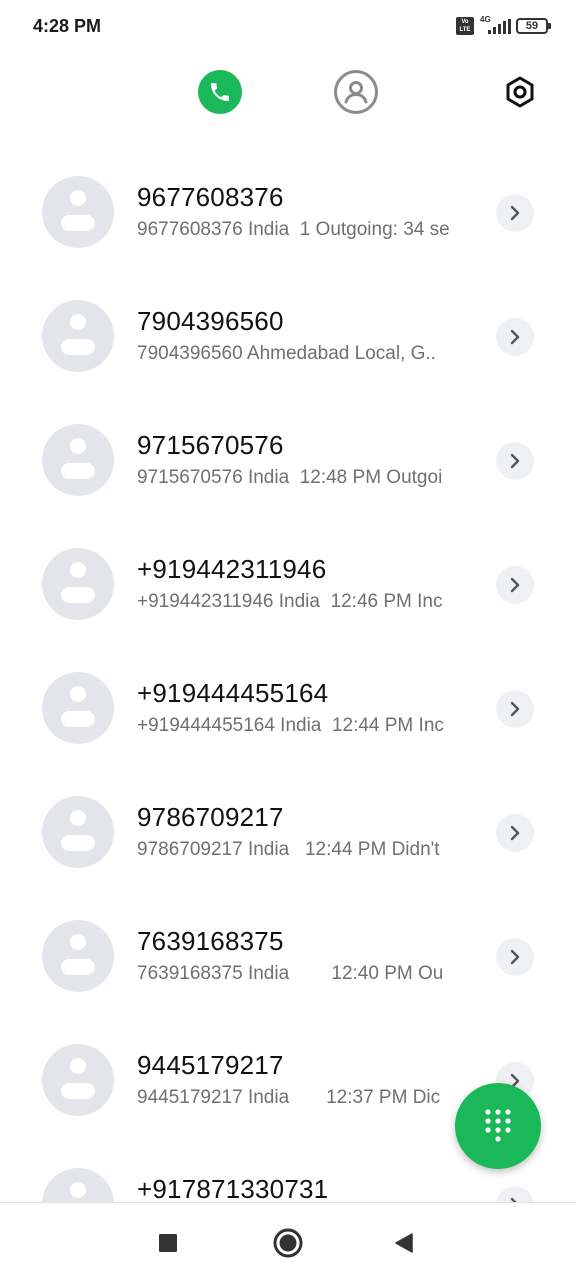  Describe the element at coordinates (210, 445) in the screenshot. I see `call-number: 9715670576` at that location.